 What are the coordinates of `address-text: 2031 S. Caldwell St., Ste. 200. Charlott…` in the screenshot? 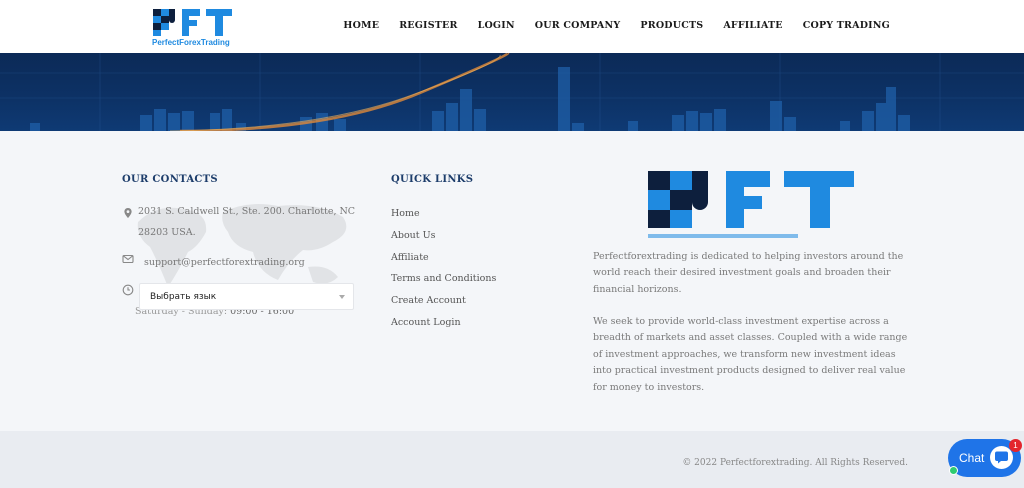 It's located at (247, 222).